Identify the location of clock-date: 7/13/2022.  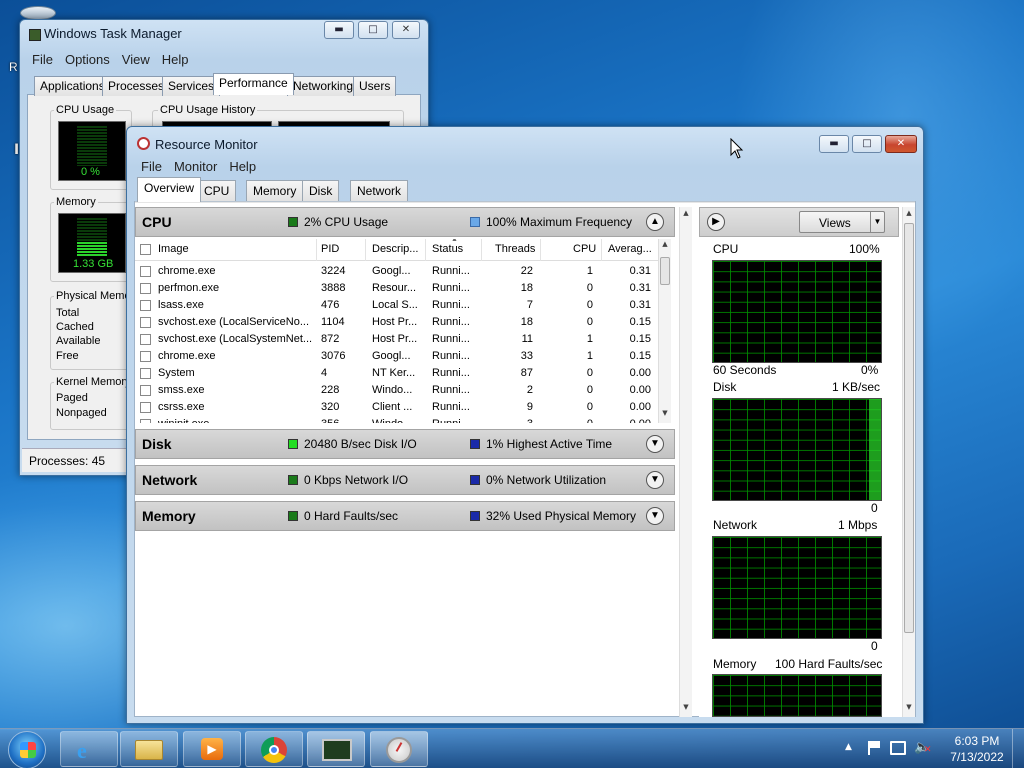
(977, 757).